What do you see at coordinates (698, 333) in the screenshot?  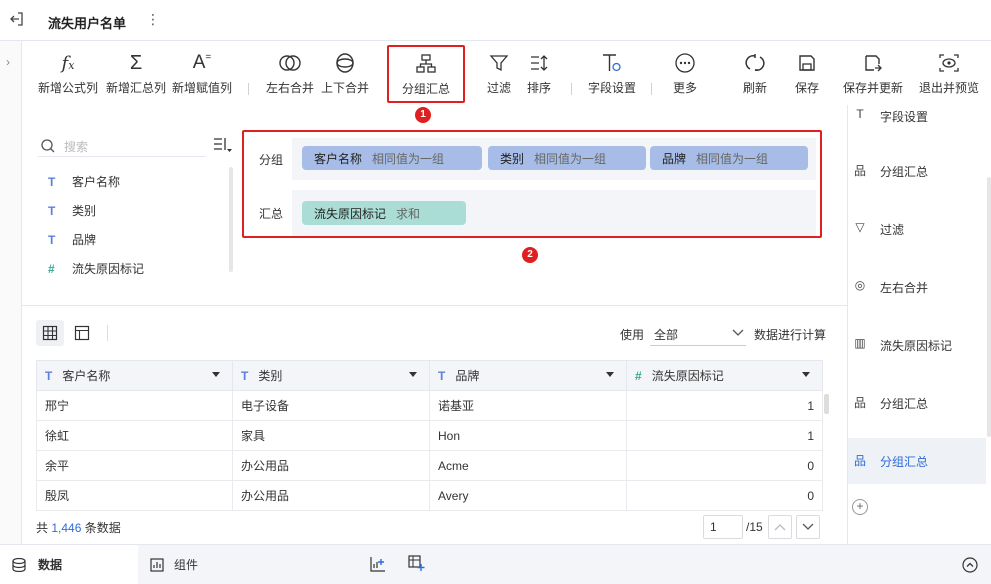 I see `data-scope-select: 全部` at bounding box center [698, 333].